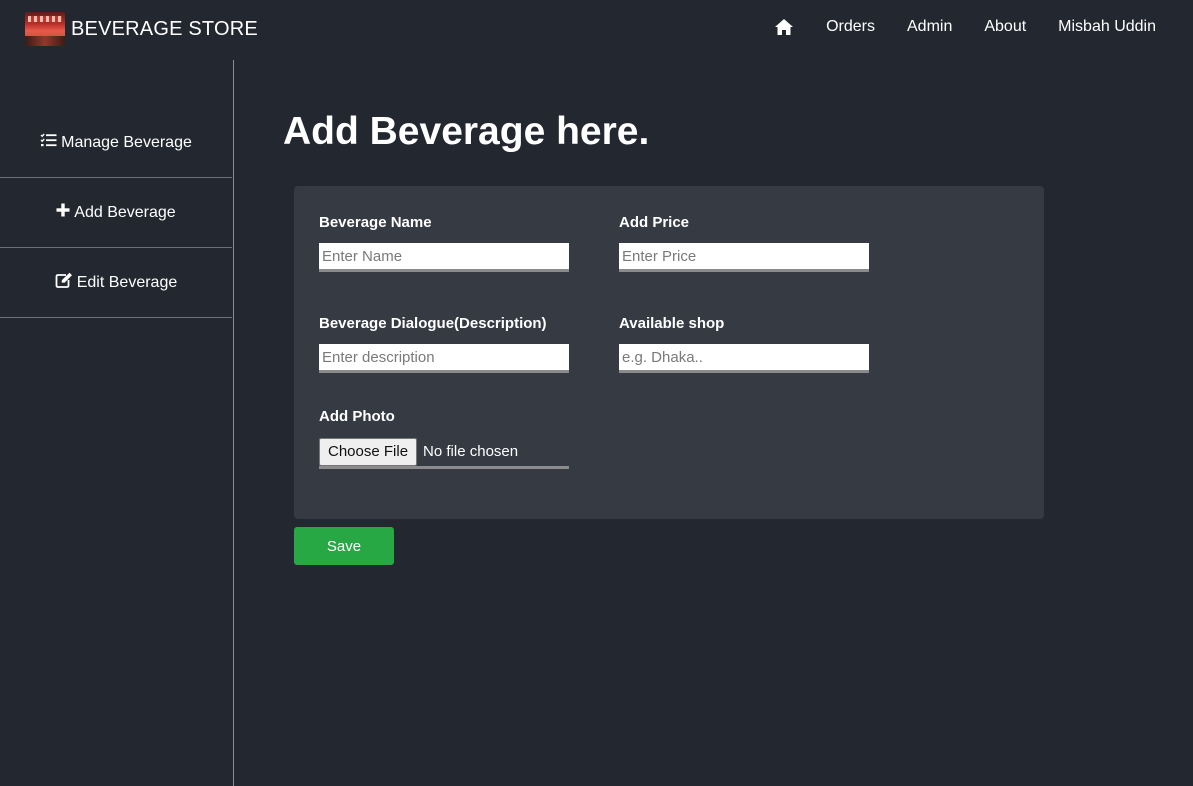  I want to click on plus-icon, so click(63, 212).